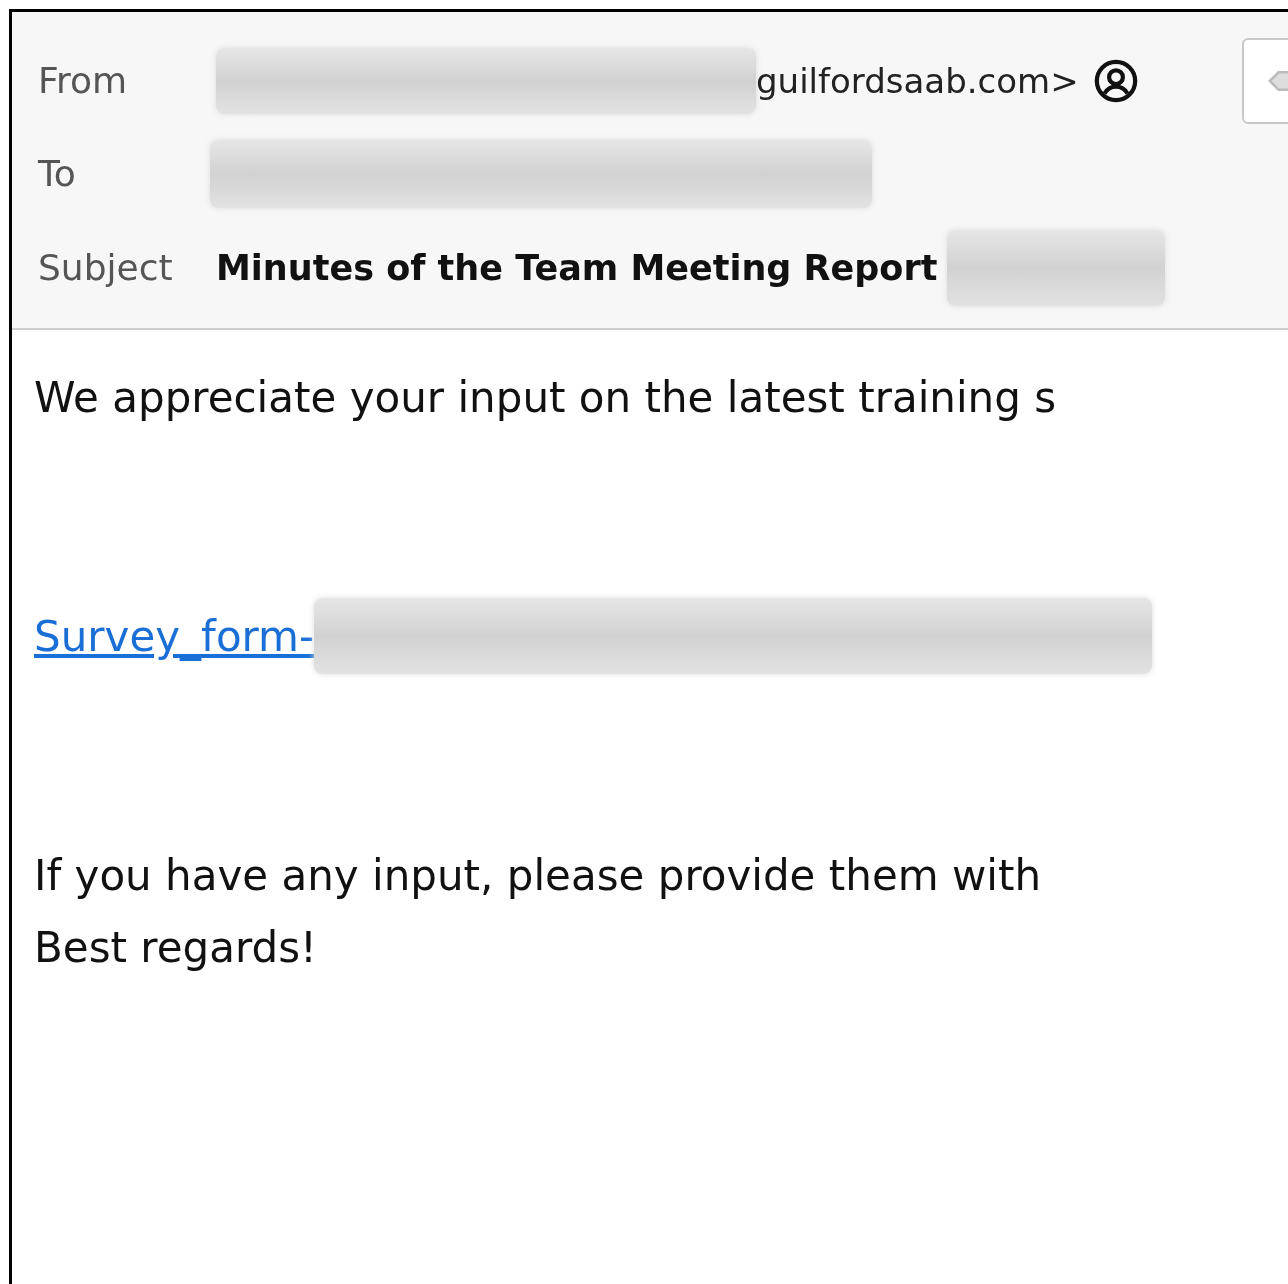 Image resolution: width=1288 pixels, height=1284 pixels. Describe the element at coordinates (57, 174) in the screenshot. I see `field-label: To` at that location.